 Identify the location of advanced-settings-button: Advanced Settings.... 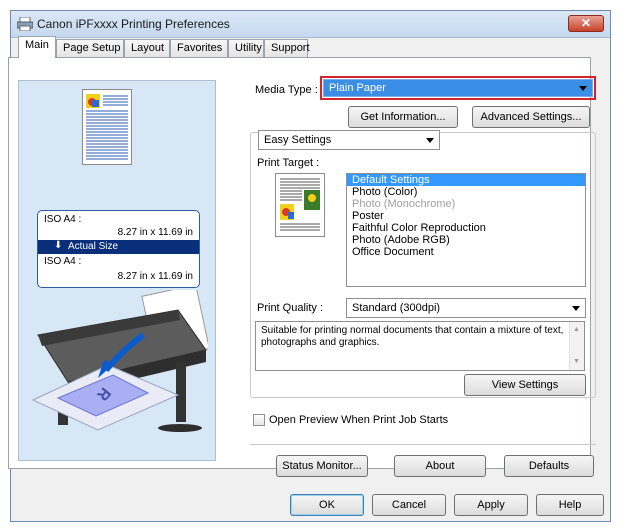
(531, 117).